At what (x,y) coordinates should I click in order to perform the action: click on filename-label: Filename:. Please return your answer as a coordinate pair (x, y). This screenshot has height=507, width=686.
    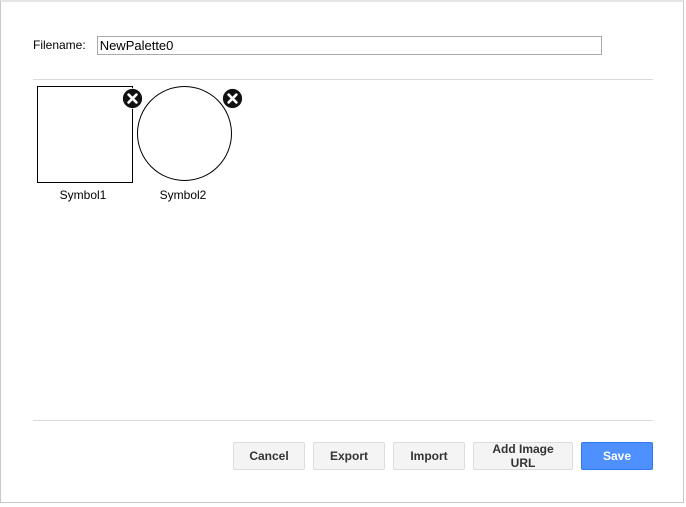
    Looking at the image, I should click on (59, 45).